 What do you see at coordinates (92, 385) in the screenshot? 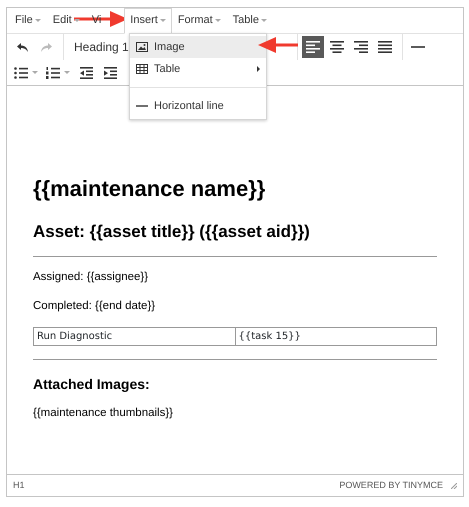
I see `heading: Attached Images:` at bounding box center [92, 385].